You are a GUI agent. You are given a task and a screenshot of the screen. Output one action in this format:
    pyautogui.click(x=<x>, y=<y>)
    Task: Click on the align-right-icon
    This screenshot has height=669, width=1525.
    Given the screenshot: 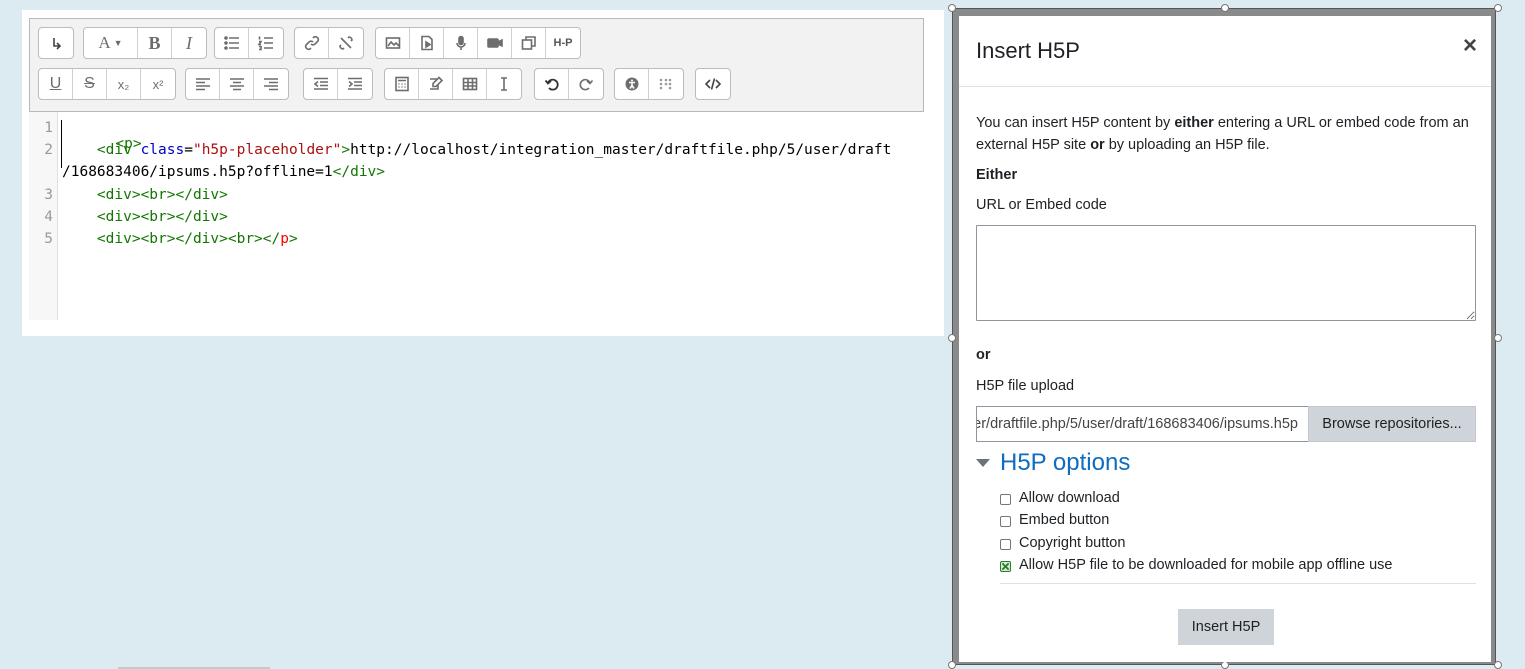 What is the action you would take?
    pyautogui.click(x=271, y=84)
    